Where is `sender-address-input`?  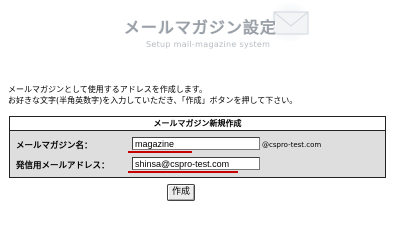 sender-address-input is located at coordinates (196, 163).